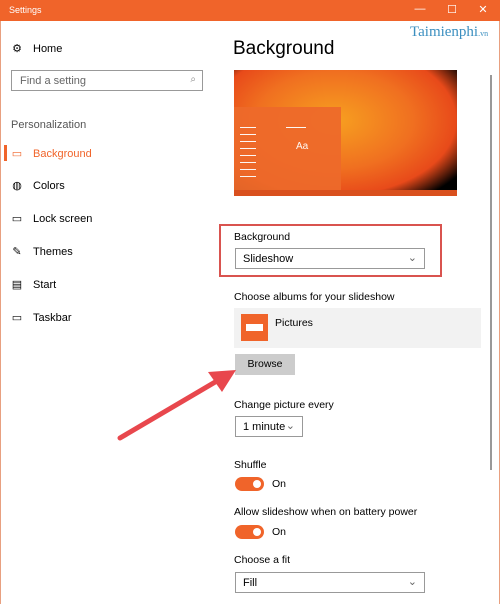 This screenshot has height=604, width=500. I want to click on themes-icon: ✎, so click(17, 252).